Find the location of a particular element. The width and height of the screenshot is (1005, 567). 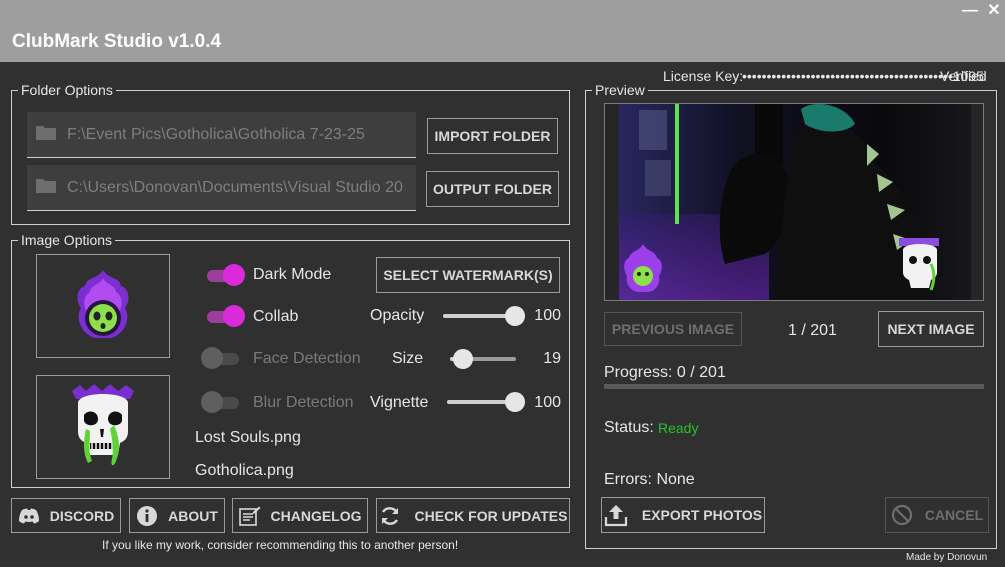

dark-mode-toggle is located at coordinates (225, 275).